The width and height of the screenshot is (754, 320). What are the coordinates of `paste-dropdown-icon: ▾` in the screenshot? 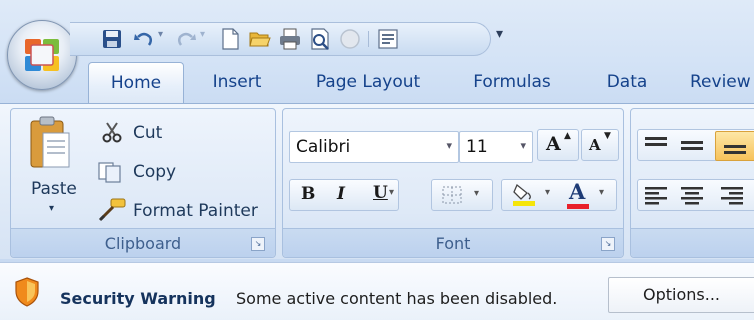 It's located at (51, 208).